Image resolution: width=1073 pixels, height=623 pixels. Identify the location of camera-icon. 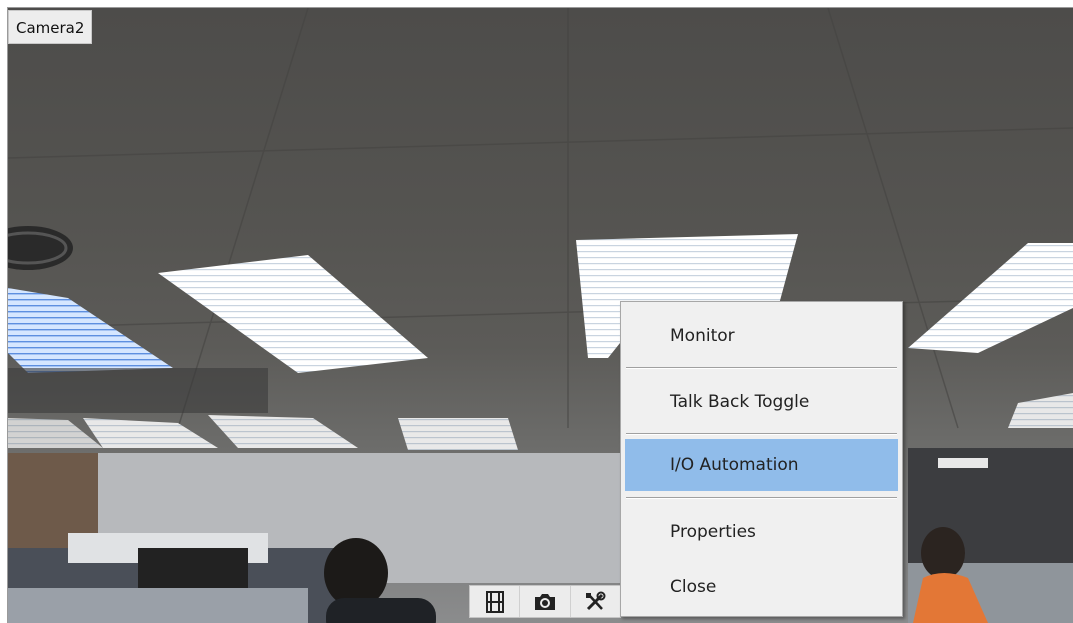
(545, 602).